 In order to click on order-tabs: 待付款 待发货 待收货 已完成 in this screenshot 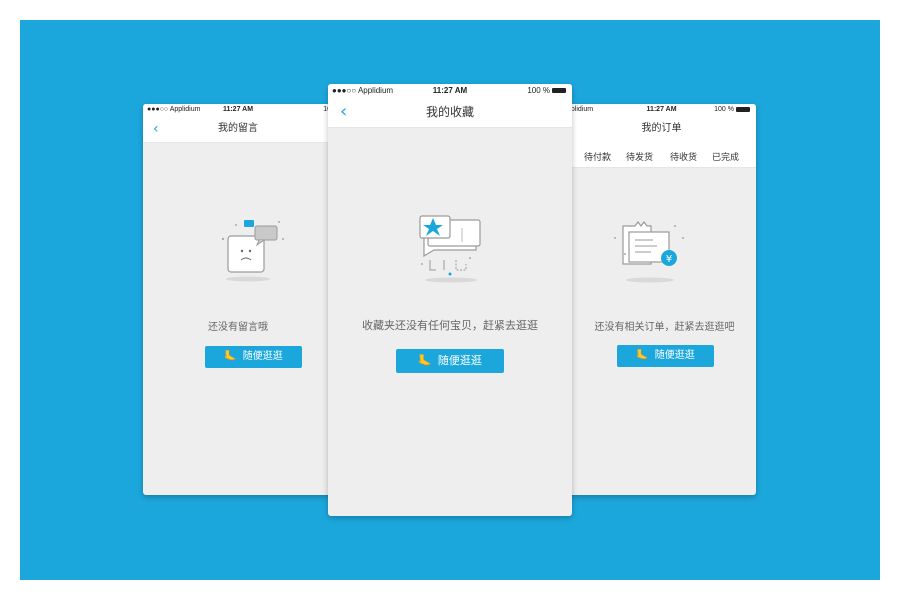, I will do `click(661, 155)`.